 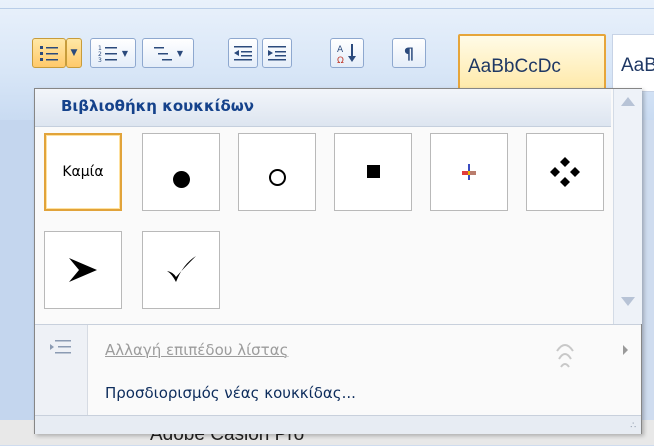 What do you see at coordinates (340, 50) in the screenshot?
I see `svg-text: A` at bounding box center [340, 50].